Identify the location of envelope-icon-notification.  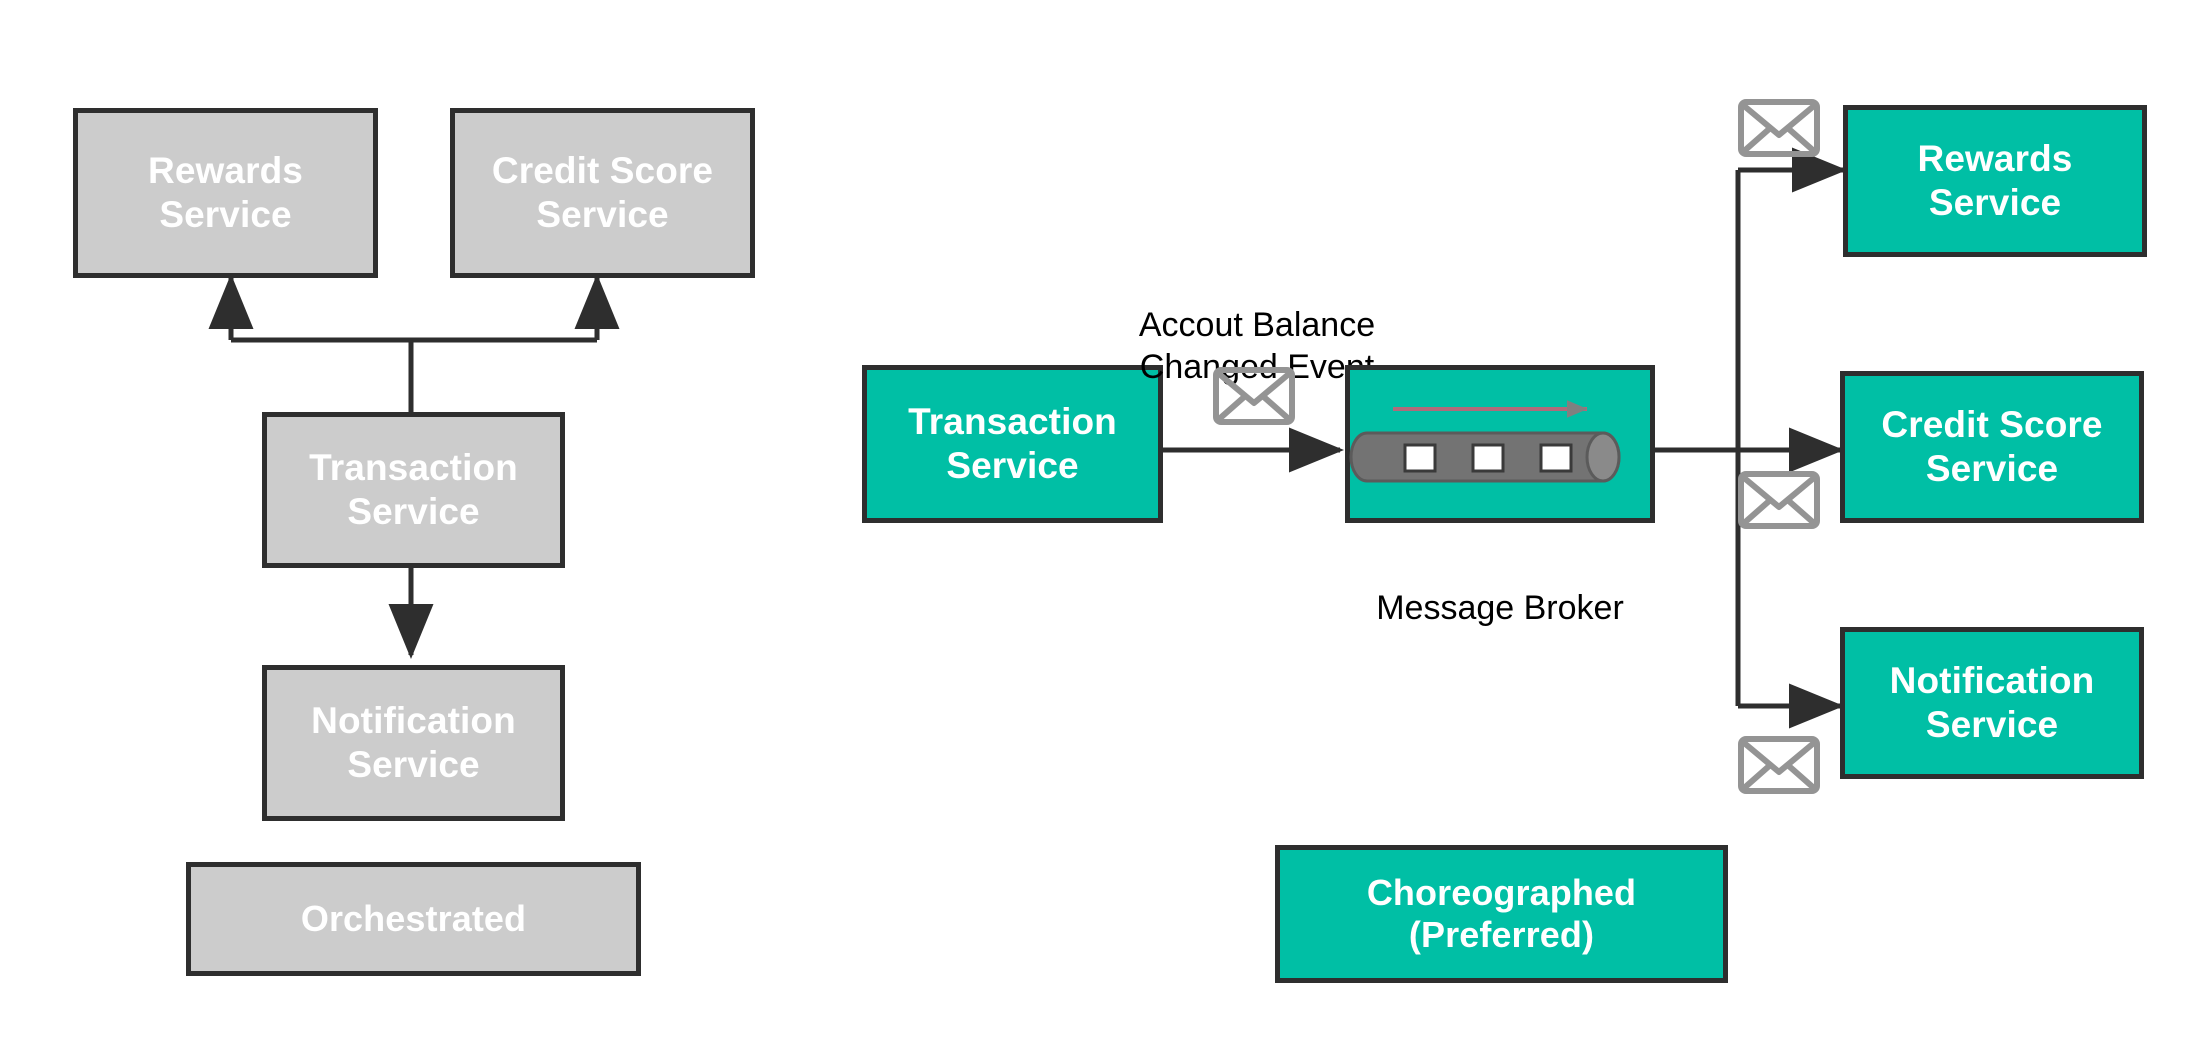
(1779, 765).